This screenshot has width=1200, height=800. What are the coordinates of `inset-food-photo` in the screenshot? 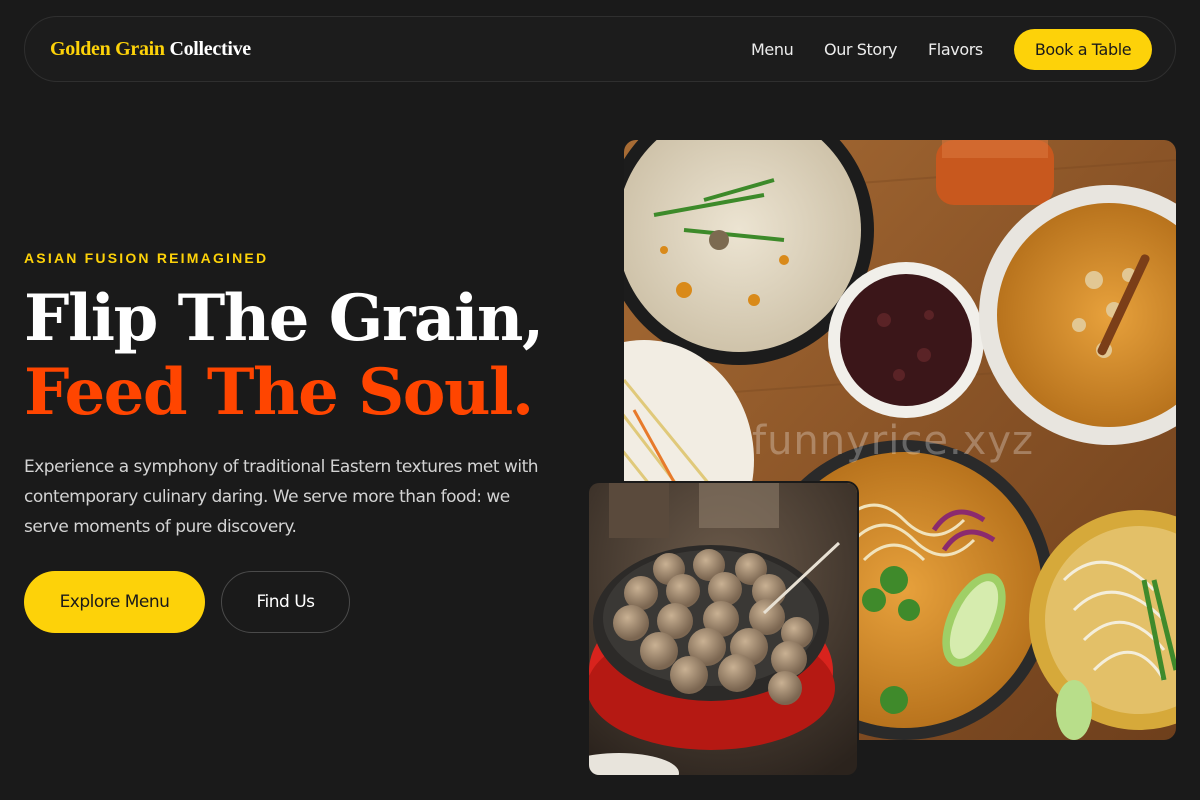 It's located at (723, 629).